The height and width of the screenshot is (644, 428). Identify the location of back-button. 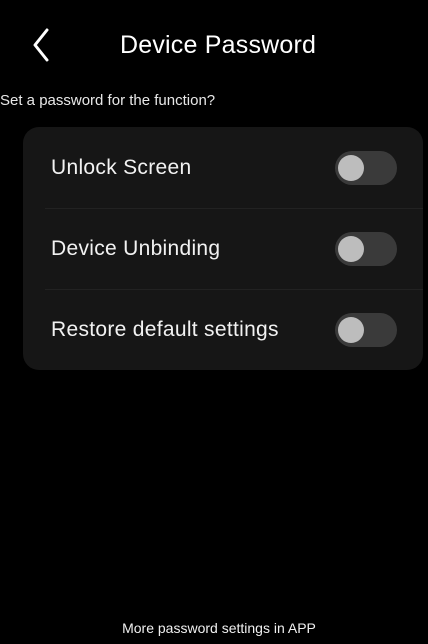
(41, 45).